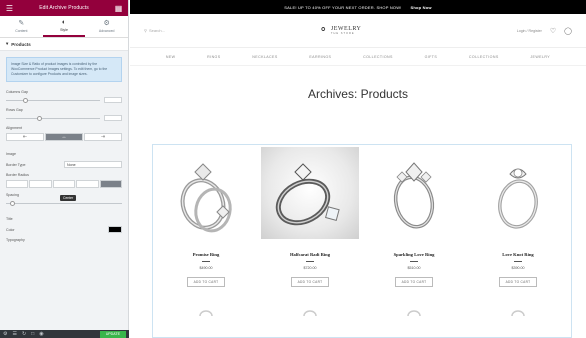  Describe the element at coordinates (553, 31) in the screenshot. I see `heart-icon: ♡` at that location.